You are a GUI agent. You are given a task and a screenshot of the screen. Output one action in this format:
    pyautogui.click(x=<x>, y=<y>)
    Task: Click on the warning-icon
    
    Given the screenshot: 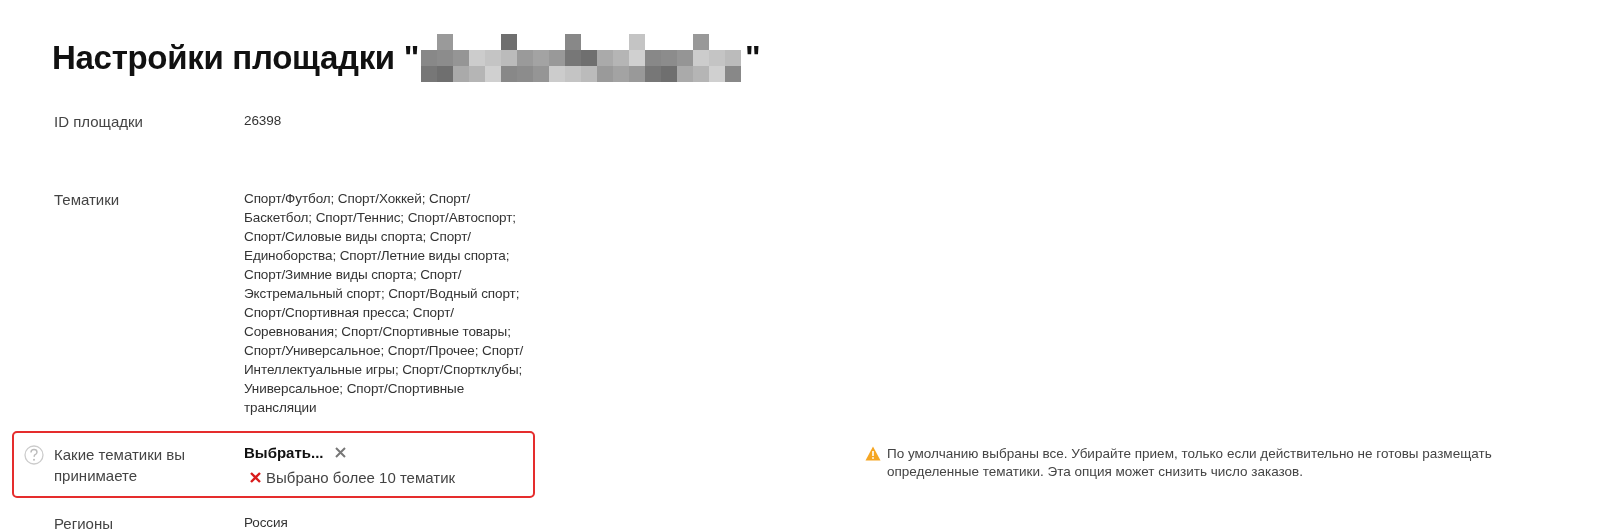 What is the action you would take?
    pyautogui.click(x=873, y=453)
    